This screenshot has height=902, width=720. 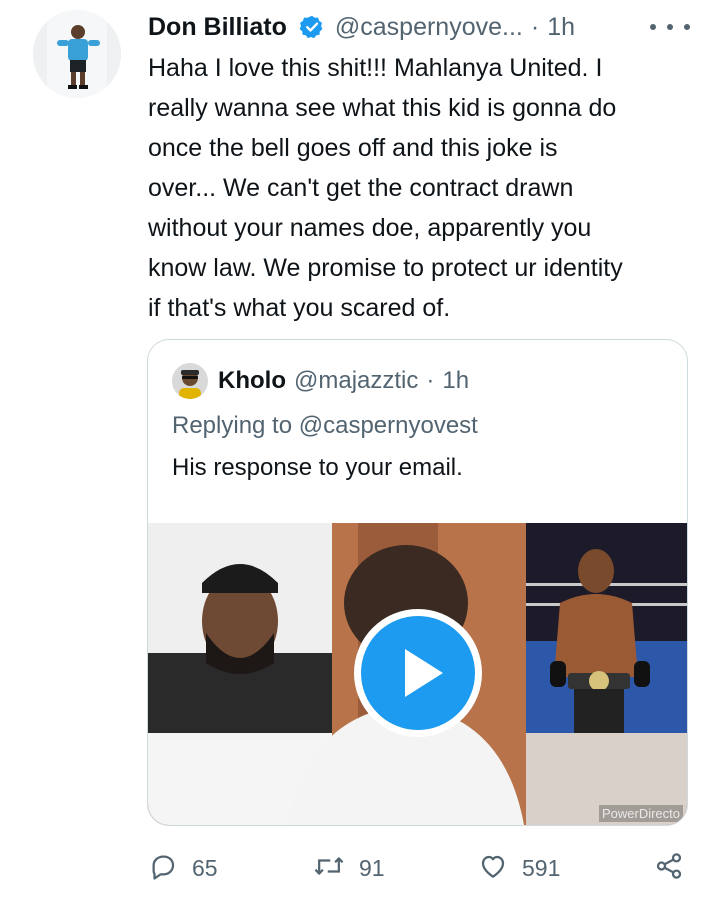 I want to click on share-button, so click(x=669, y=868).